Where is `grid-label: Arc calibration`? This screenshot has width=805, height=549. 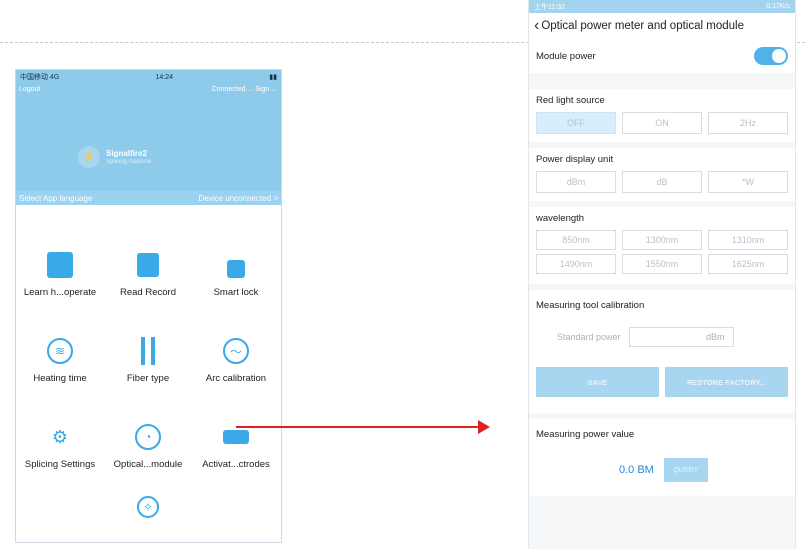 grid-label: Arc calibration is located at coordinates (236, 378).